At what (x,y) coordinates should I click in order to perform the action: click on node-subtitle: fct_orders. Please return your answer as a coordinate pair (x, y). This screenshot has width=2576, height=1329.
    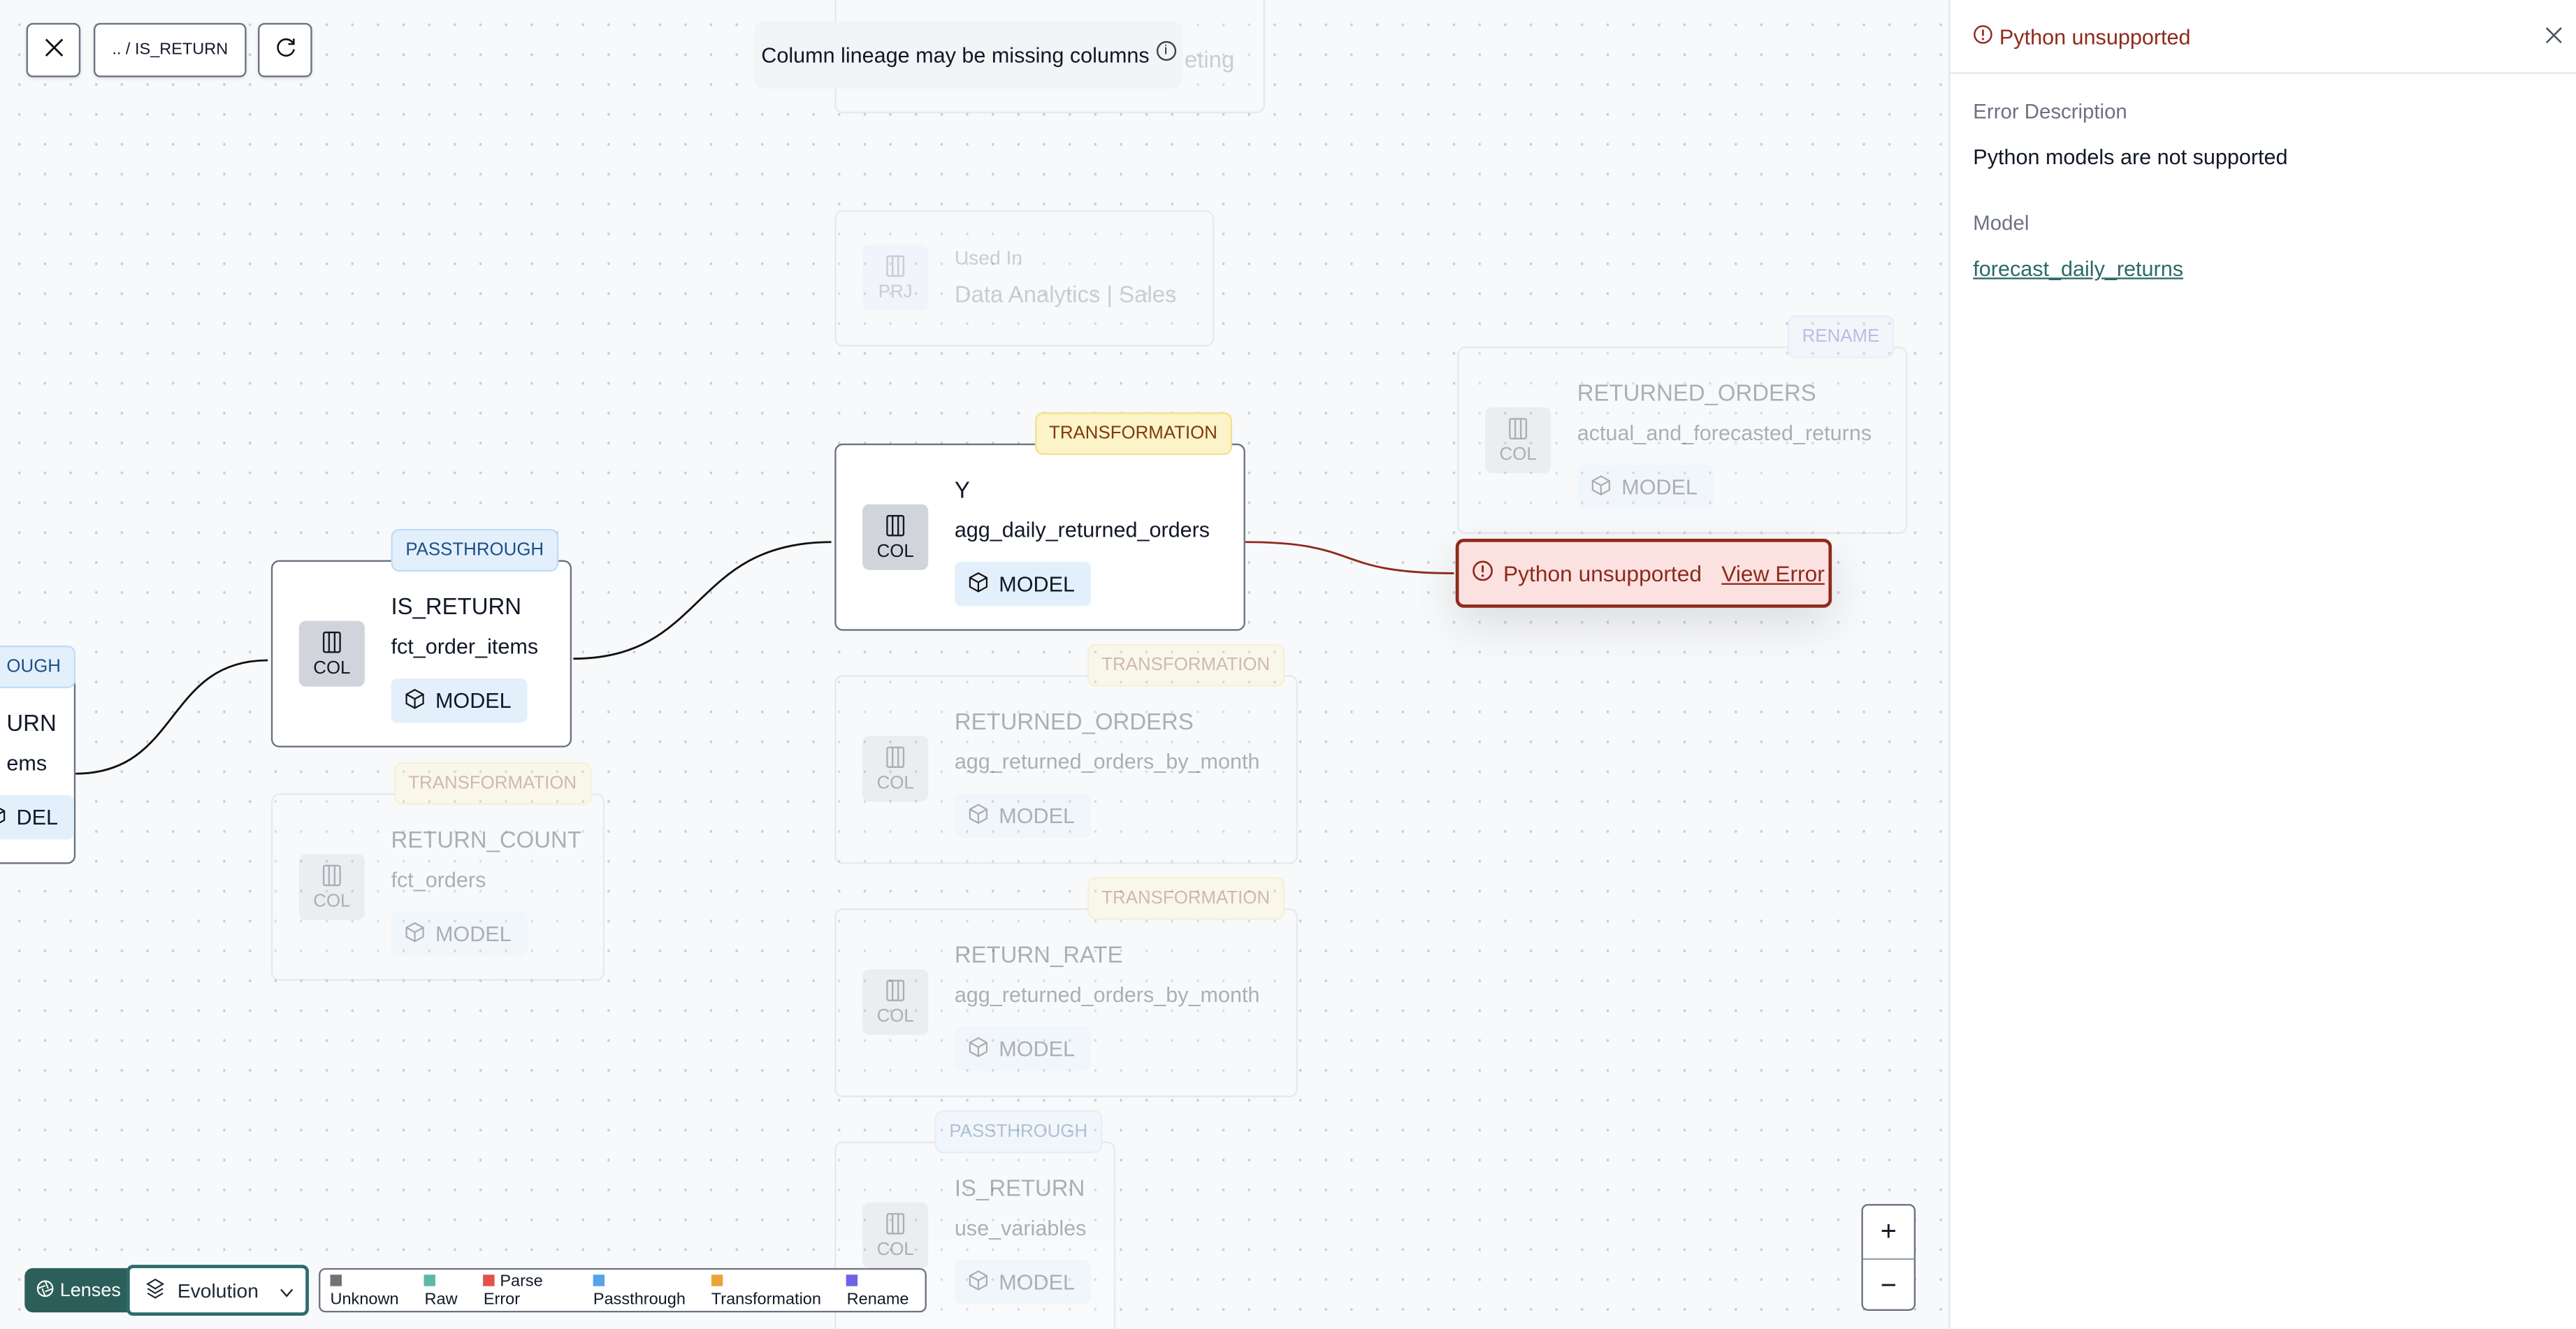
    Looking at the image, I should click on (439, 879).